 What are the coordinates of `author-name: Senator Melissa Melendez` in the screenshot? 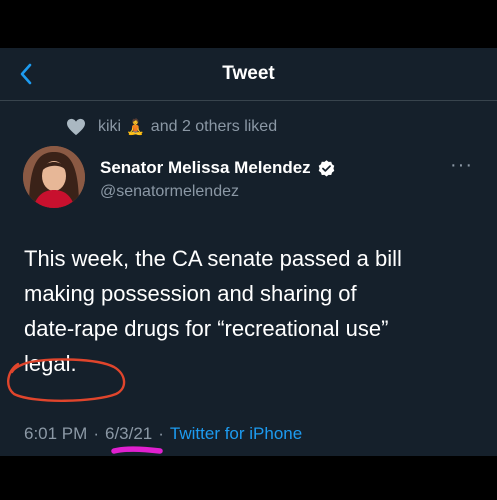 It's located at (218, 168).